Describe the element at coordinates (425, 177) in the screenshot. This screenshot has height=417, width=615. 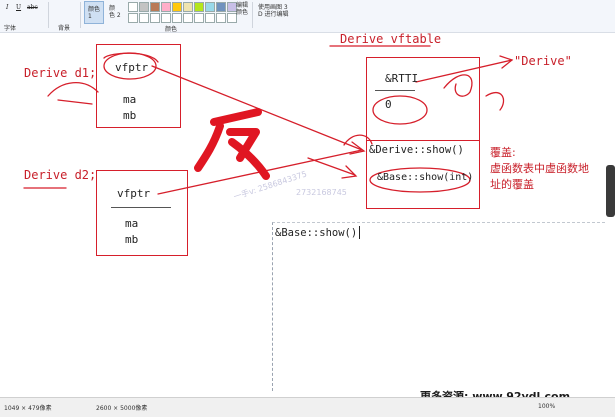
I see `show-base-entry: &Base::show(int)` at that location.